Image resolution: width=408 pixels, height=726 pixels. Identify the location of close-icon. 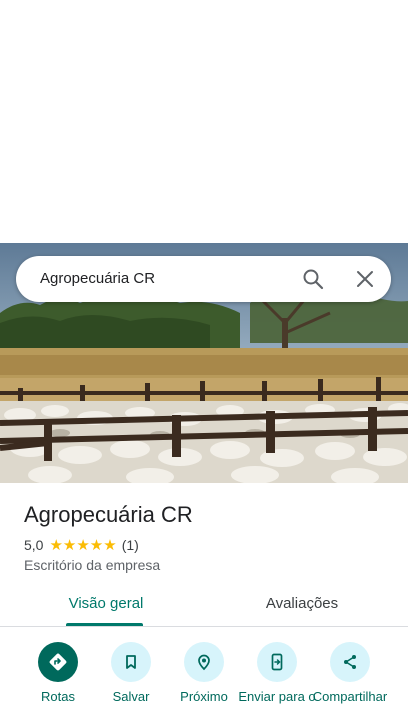
(365, 279).